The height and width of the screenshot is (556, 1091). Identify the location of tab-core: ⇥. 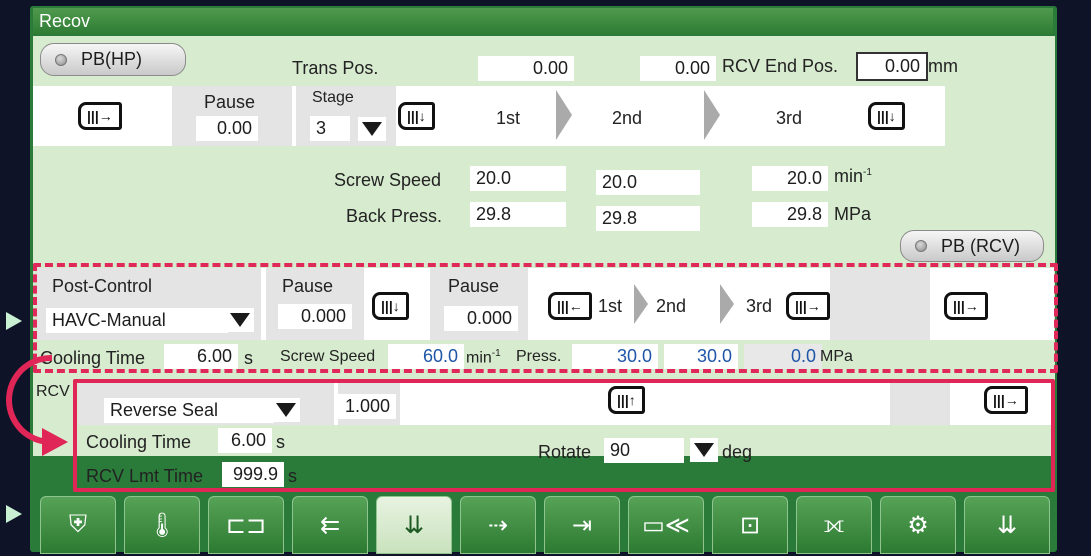
(582, 525).